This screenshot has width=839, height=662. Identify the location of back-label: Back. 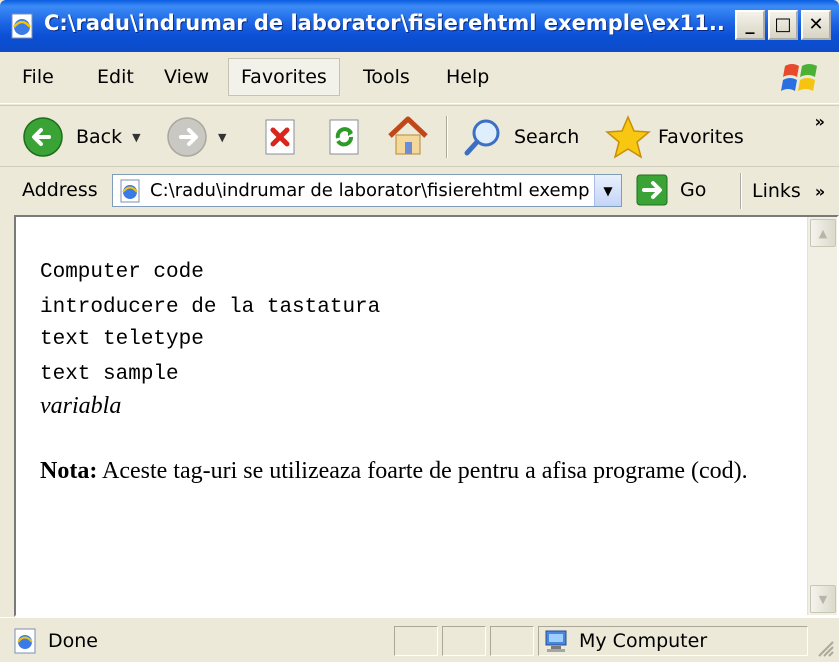
(99, 137).